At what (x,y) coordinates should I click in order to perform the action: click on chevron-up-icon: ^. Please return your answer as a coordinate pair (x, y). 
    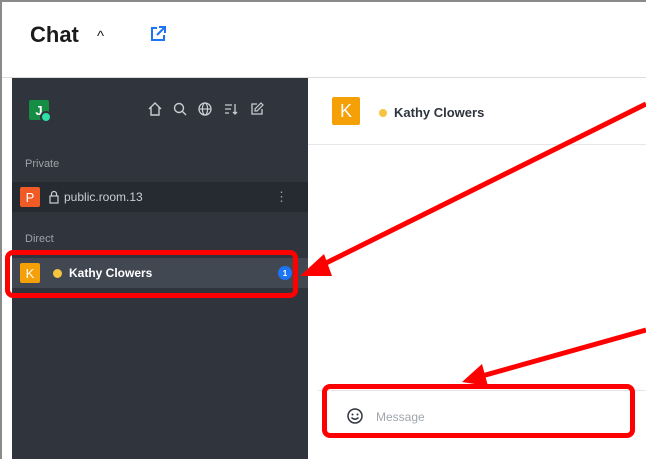
    Looking at the image, I should click on (100, 36).